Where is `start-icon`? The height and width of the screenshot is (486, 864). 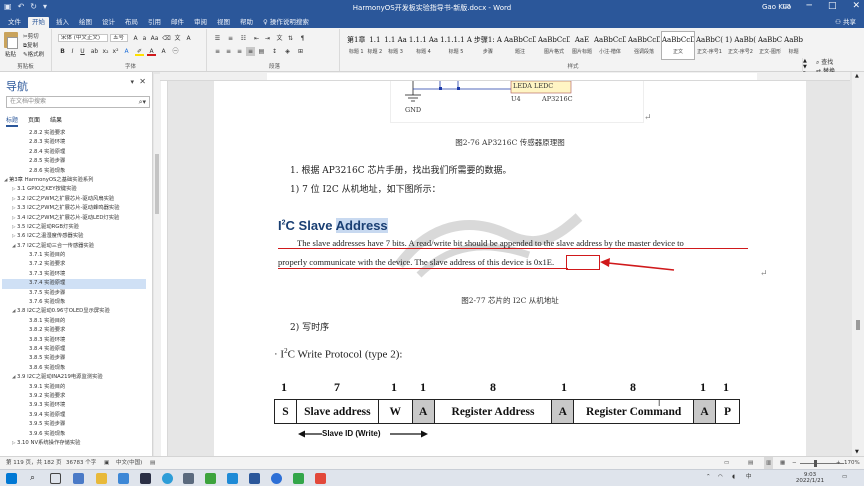
start-icon is located at coordinates (11, 478).